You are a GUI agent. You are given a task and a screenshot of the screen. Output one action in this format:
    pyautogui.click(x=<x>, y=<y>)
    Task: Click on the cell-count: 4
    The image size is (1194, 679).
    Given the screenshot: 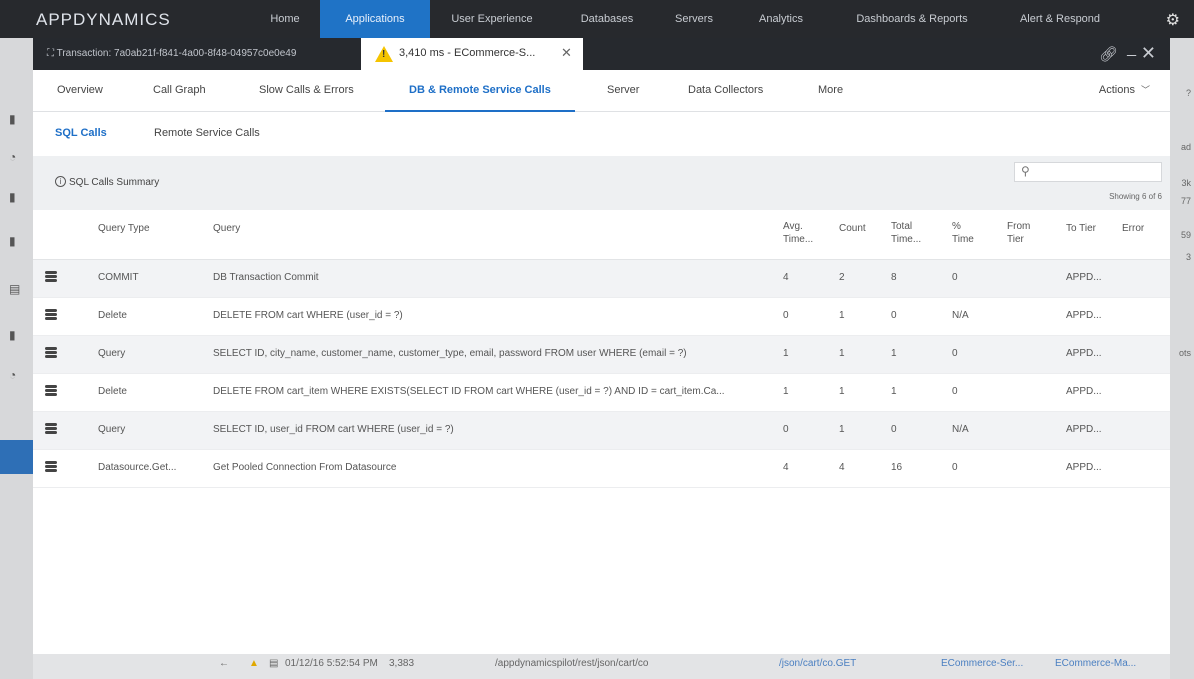 What is the action you would take?
    pyautogui.click(x=842, y=467)
    